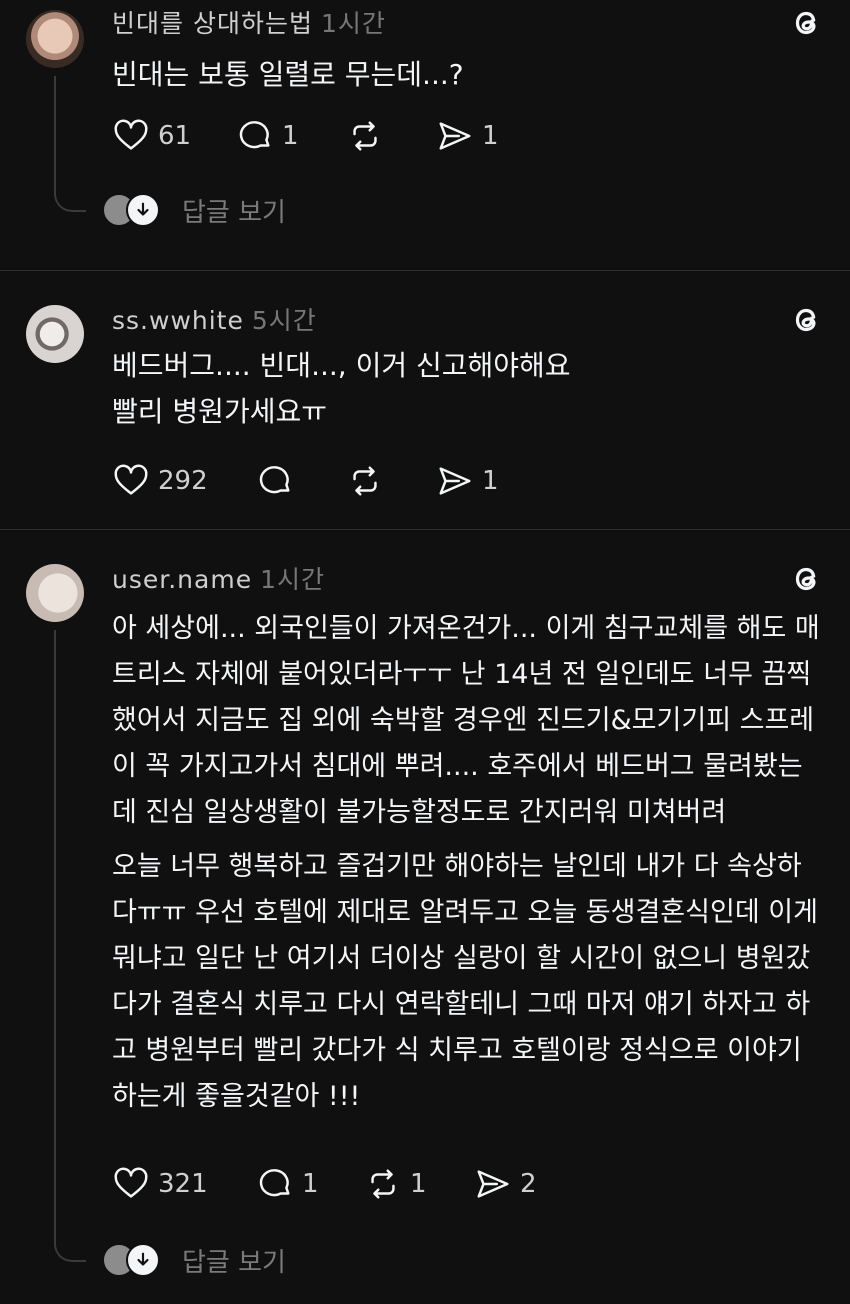 This screenshot has width=850, height=1304. What do you see at coordinates (418, 1184) in the screenshot?
I see `repost-count: 1` at bounding box center [418, 1184].